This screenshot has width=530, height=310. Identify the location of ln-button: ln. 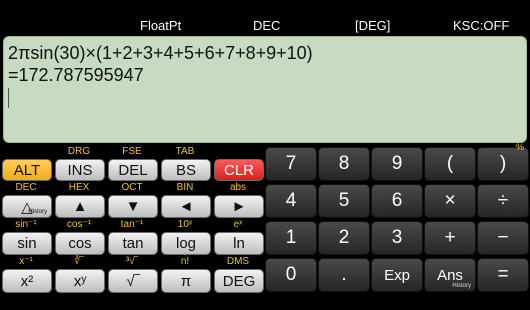
(239, 243).